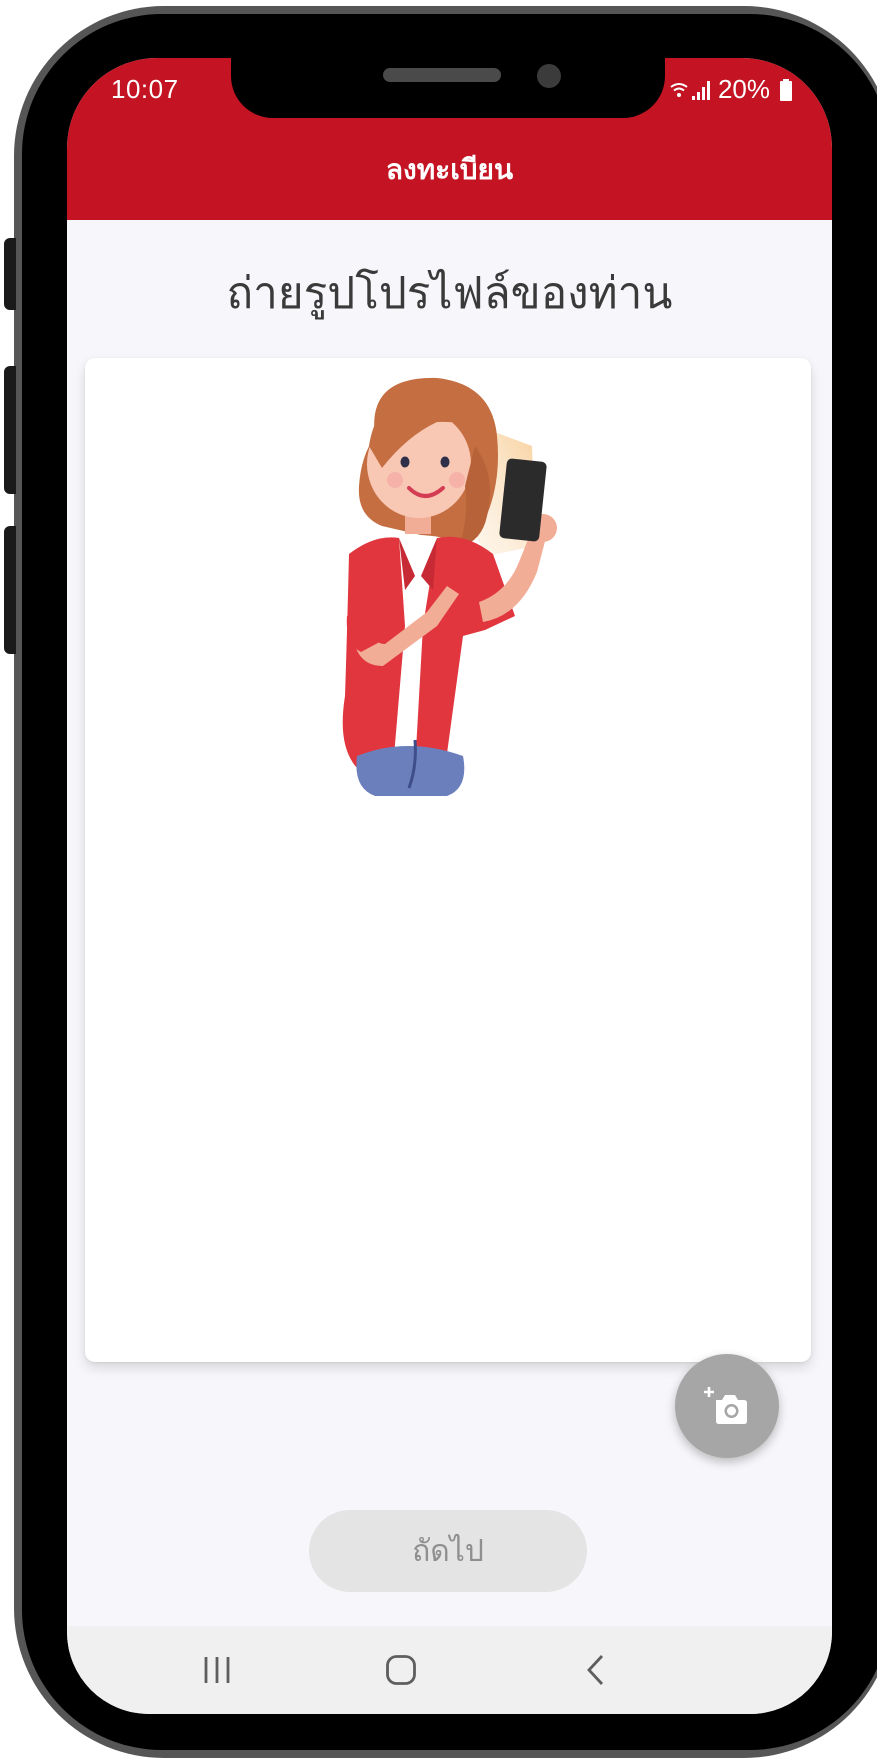  I want to click on recent-apps-icon, so click(217, 1670).